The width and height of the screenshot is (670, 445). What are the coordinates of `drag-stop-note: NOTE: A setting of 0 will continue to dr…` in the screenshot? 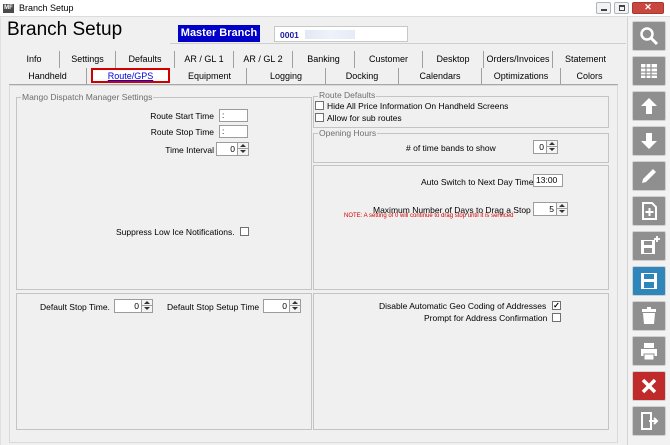 It's located at (429, 216).